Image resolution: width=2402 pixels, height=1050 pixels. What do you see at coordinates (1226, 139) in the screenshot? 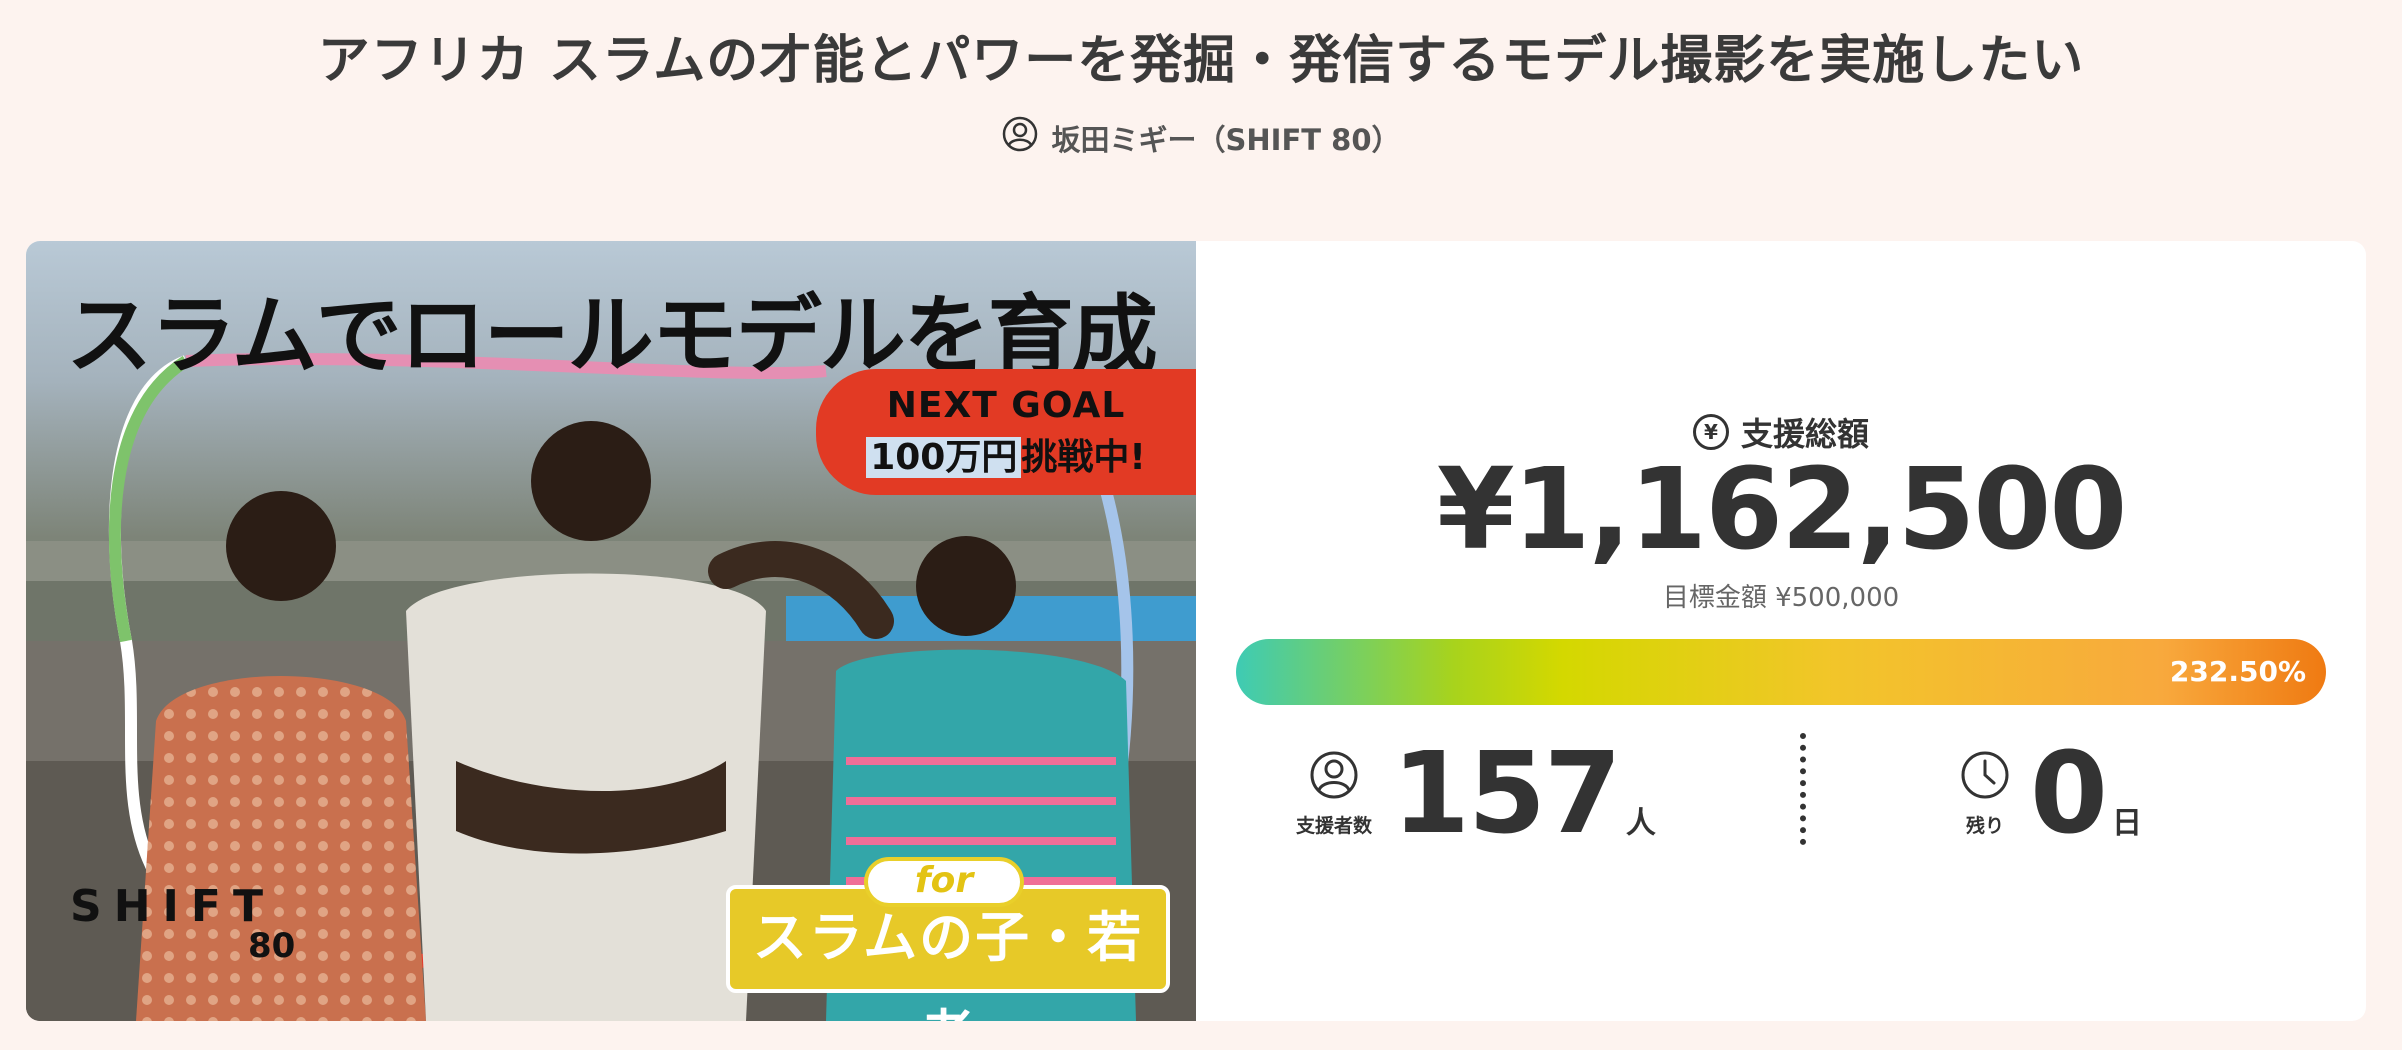
I see `owner-name: 坂田ミギー（SHIFT 80）` at bounding box center [1226, 139].